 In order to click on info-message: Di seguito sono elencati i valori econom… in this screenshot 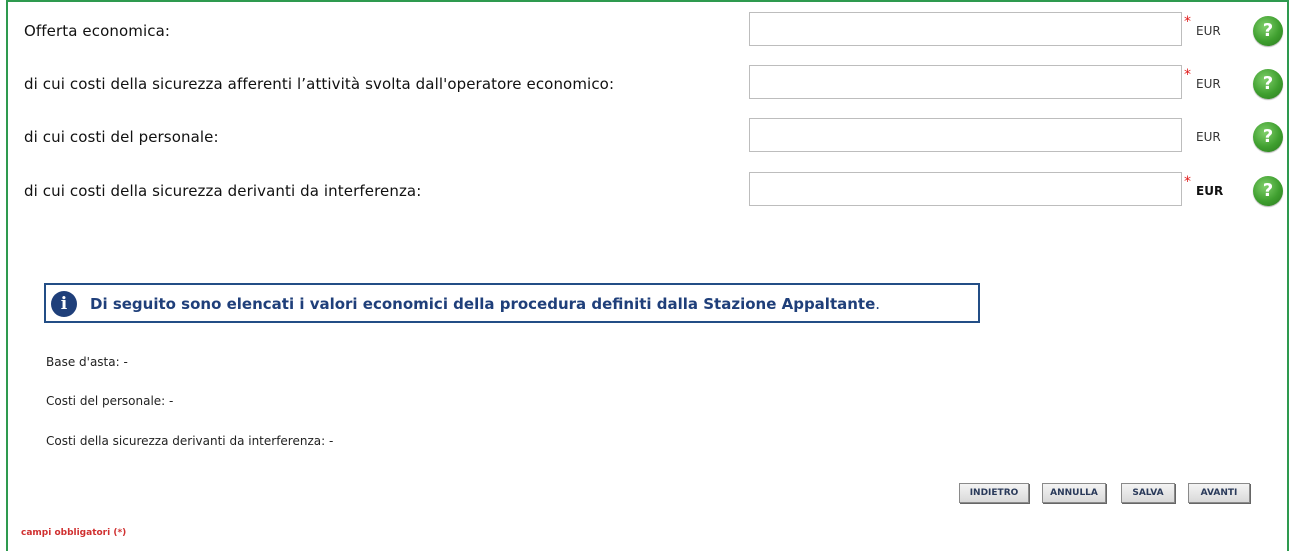, I will do `click(483, 304)`.